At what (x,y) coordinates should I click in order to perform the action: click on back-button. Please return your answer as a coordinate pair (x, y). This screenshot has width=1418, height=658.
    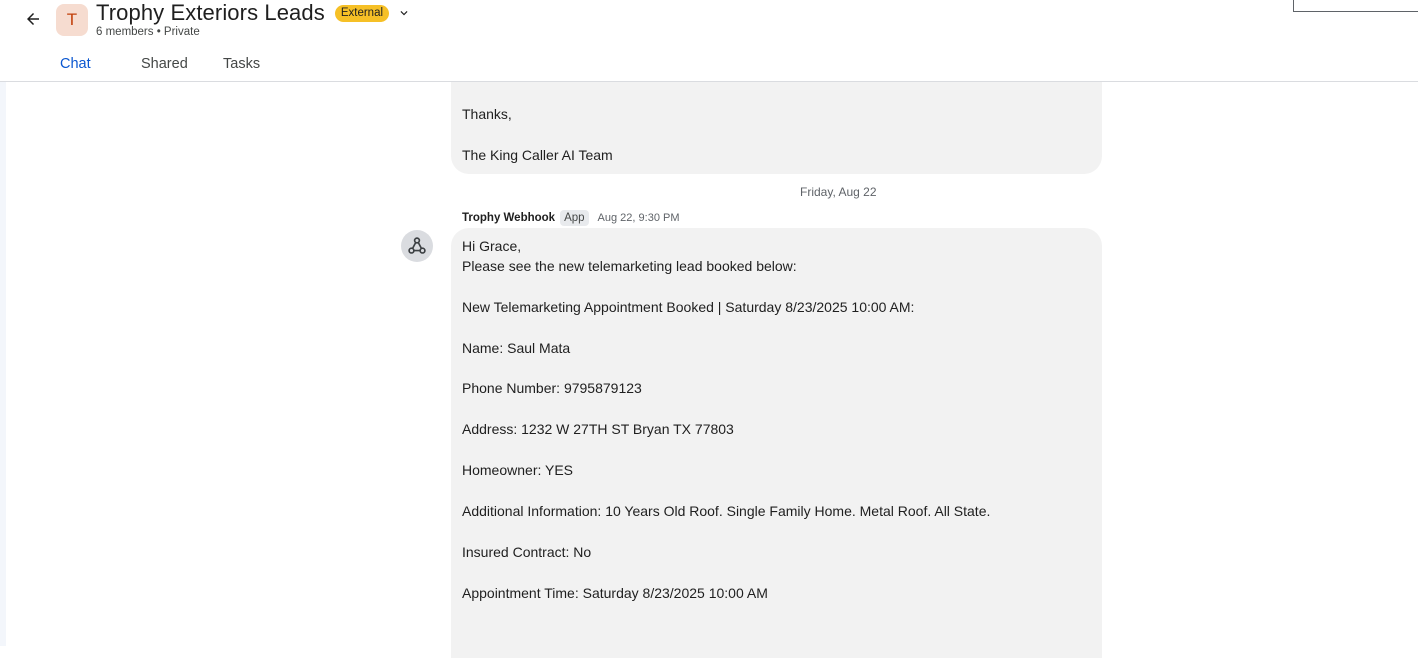
    Looking at the image, I should click on (33, 19).